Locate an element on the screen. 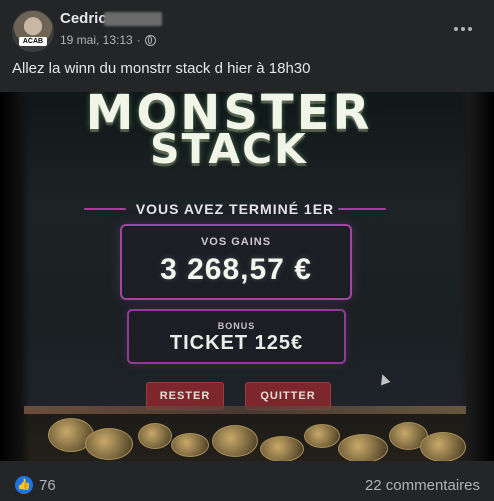 The width and height of the screenshot is (494, 501). comments-count: 22 commentaires is located at coordinates (422, 485).